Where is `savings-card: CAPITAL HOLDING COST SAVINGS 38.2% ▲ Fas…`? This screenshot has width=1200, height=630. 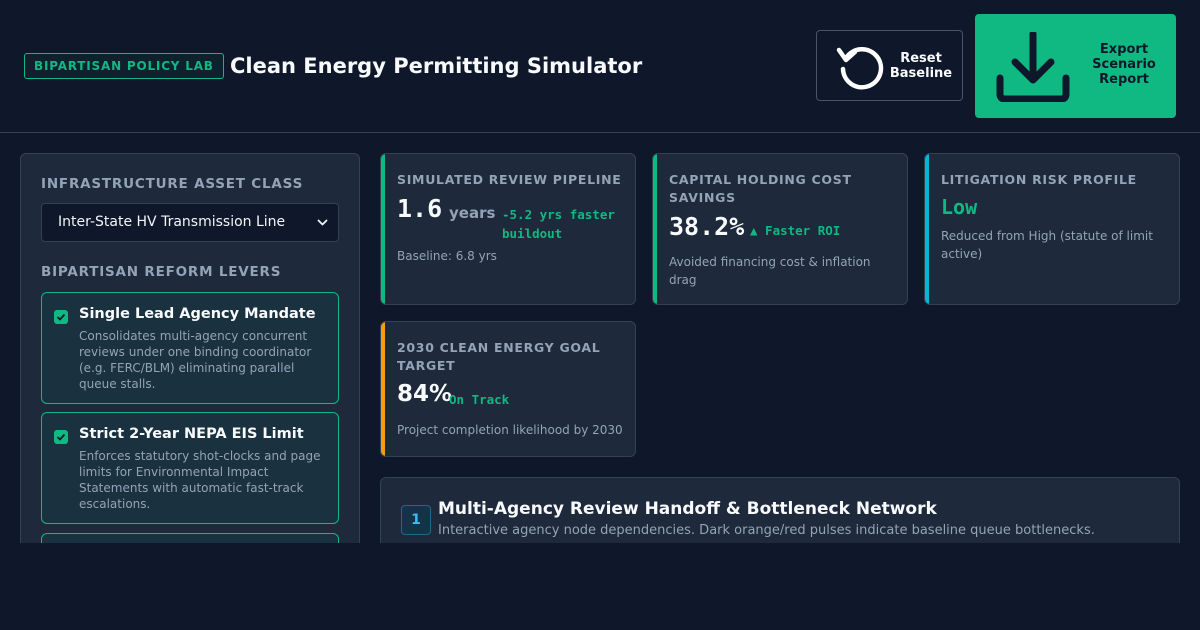 savings-card: CAPITAL HOLDING COST SAVINGS 38.2% ▲ Fas… is located at coordinates (780, 229).